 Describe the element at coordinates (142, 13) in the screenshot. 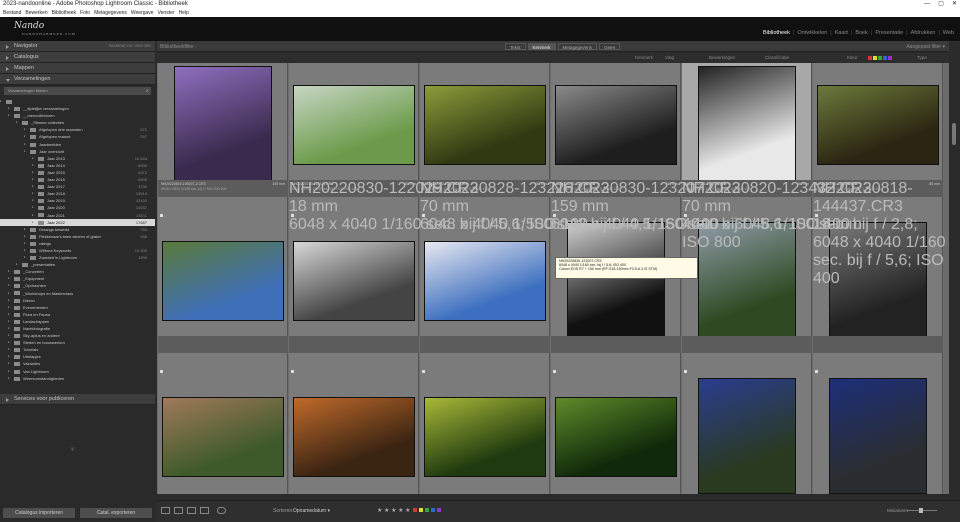

I see `menu-view: Weergave` at that location.